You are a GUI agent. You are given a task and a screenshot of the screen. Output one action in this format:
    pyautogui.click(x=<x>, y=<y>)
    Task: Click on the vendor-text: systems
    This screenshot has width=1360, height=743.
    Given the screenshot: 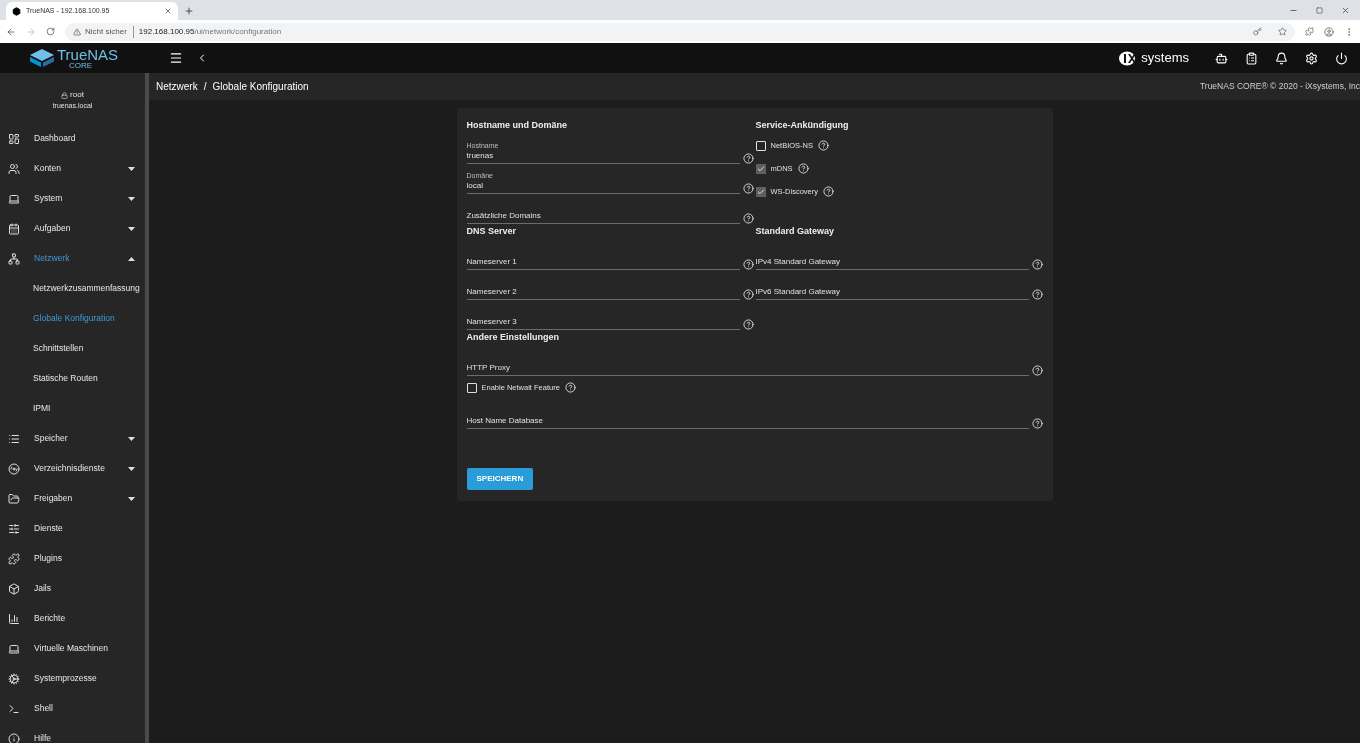 What is the action you would take?
    pyautogui.click(x=1165, y=58)
    